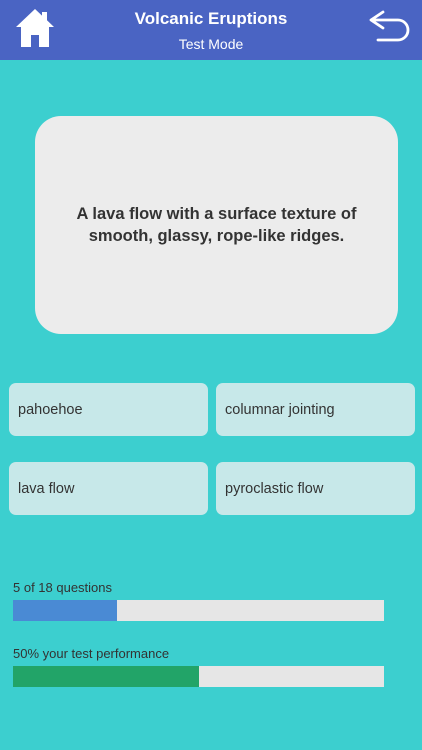 The image size is (422, 750). Describe the element at coordinates (315, 409) in the screenshot. I see `answer-option-2: columnar jointing` at that location.